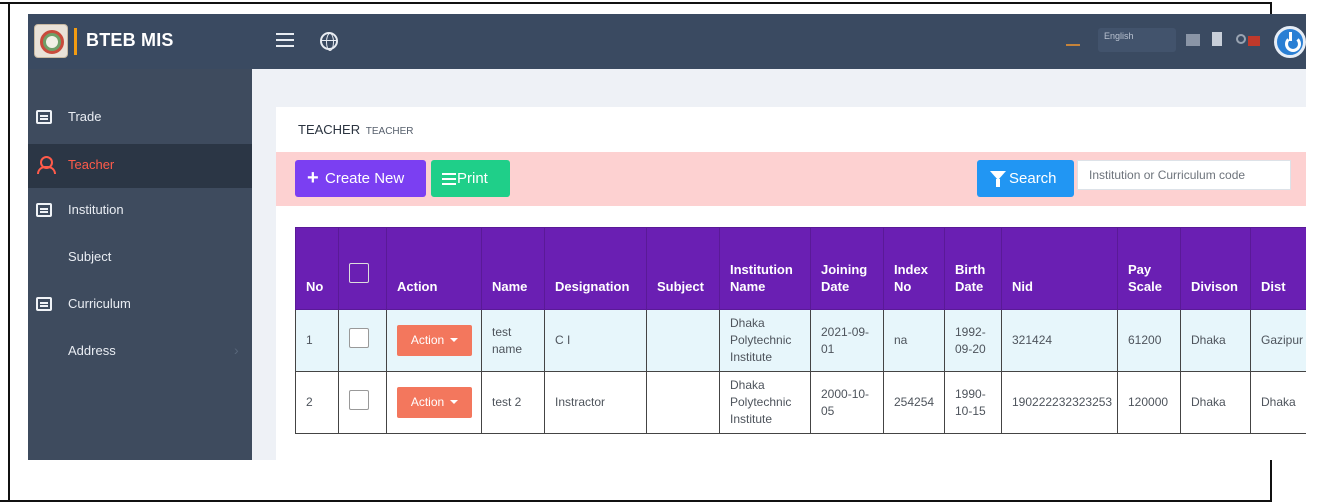 This screenshot has height=504, width=1321. I want to click on column-header: Birth Date, so click(973, 268).